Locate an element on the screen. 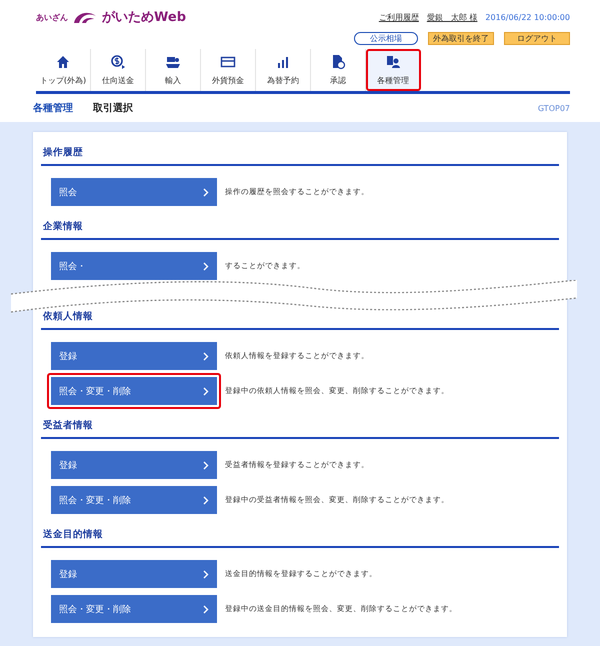 The height and width of the screenshot is (646, 600). datetime-text: 2016/06/22 10:00:00 is located at coordinates (527, 17).